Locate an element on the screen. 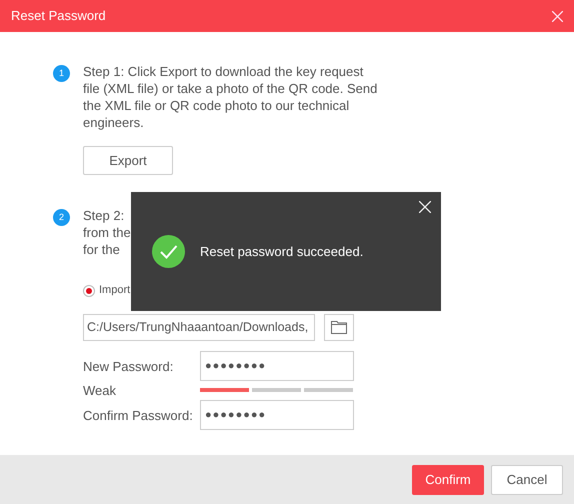 This screenshot has width=574, height=504. step-instruction: from the is located at coordinates (107, 232).